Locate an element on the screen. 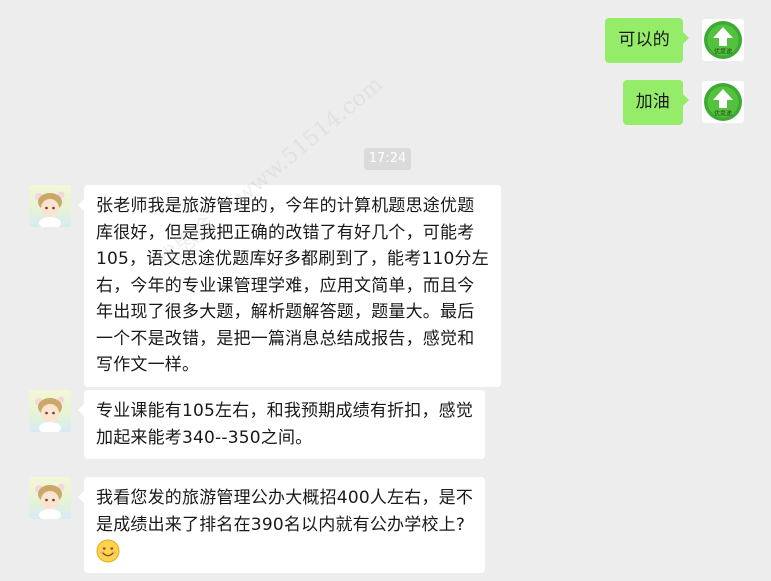 Image resolution: width=771 pixels, height=581 pixels. message-line: 右，今年的专业课管理学难，应用文简单，而且今 is located at coordinates (285, 285).